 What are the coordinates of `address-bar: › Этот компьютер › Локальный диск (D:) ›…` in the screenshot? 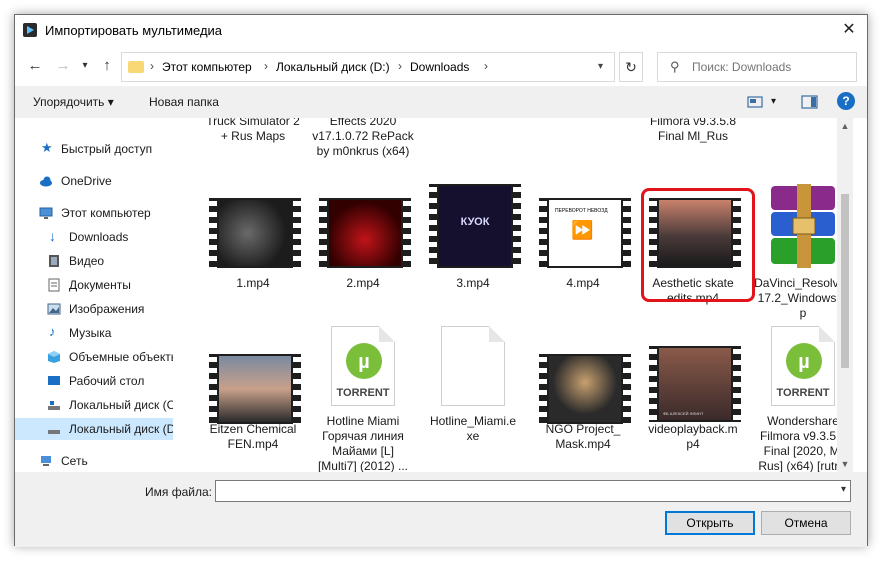 It's located at (368, 67).